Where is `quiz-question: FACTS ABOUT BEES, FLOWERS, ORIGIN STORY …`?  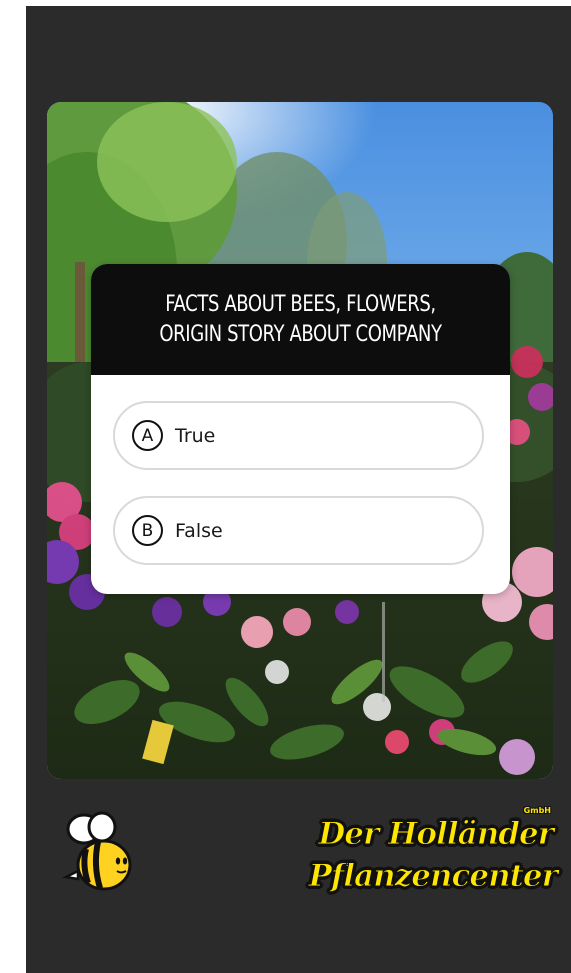
quiz-question: FACTS ABOUT BEES, FLOWERS, ORIGIN STORY … is located at coordinates (300, 319).